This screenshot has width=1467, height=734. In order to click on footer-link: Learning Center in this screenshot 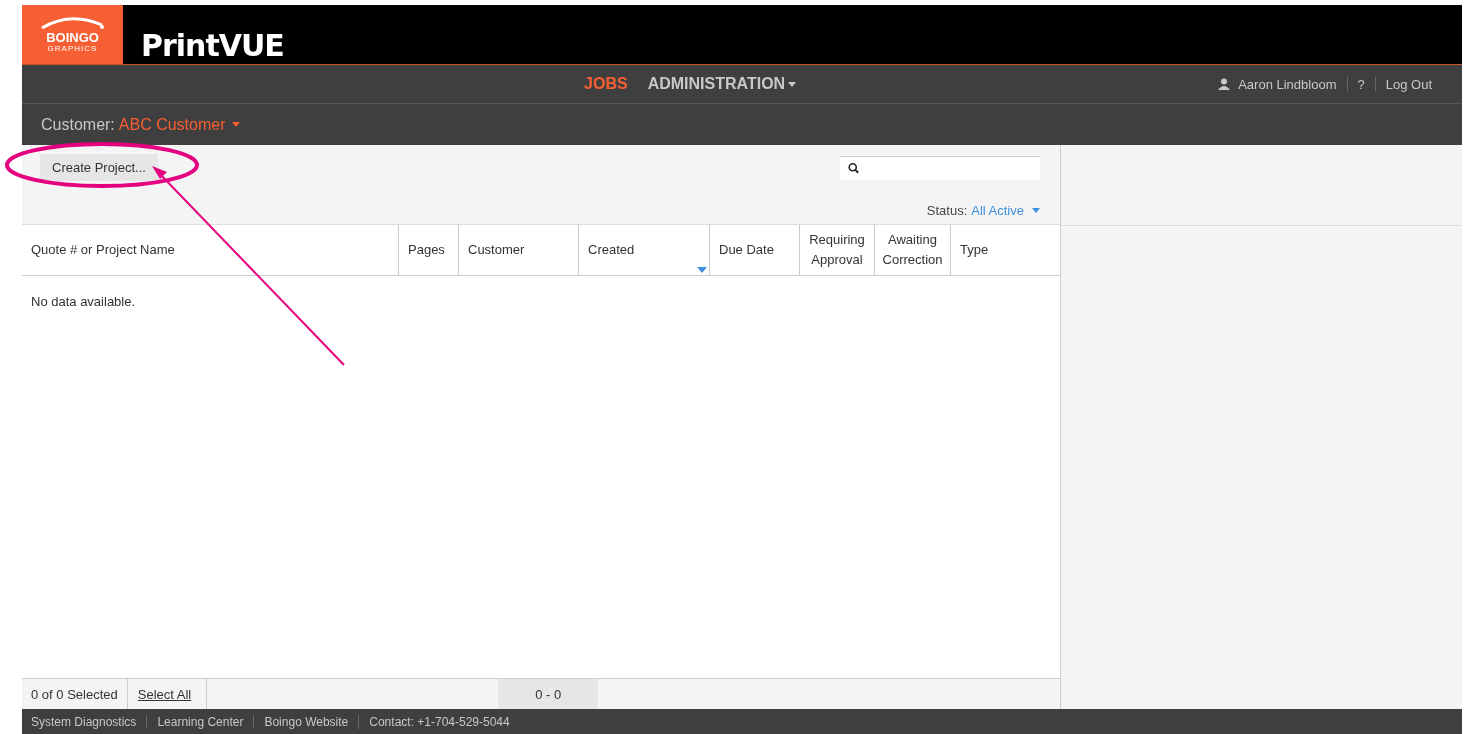, I will do `click(200, 721)`.